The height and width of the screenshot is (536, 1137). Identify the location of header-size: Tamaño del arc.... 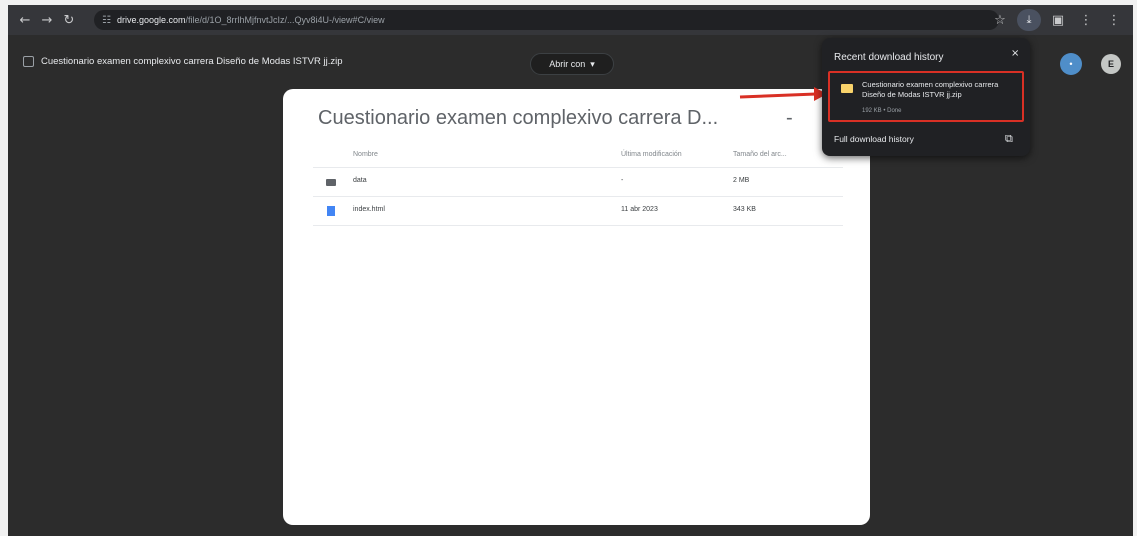
(760, 154).